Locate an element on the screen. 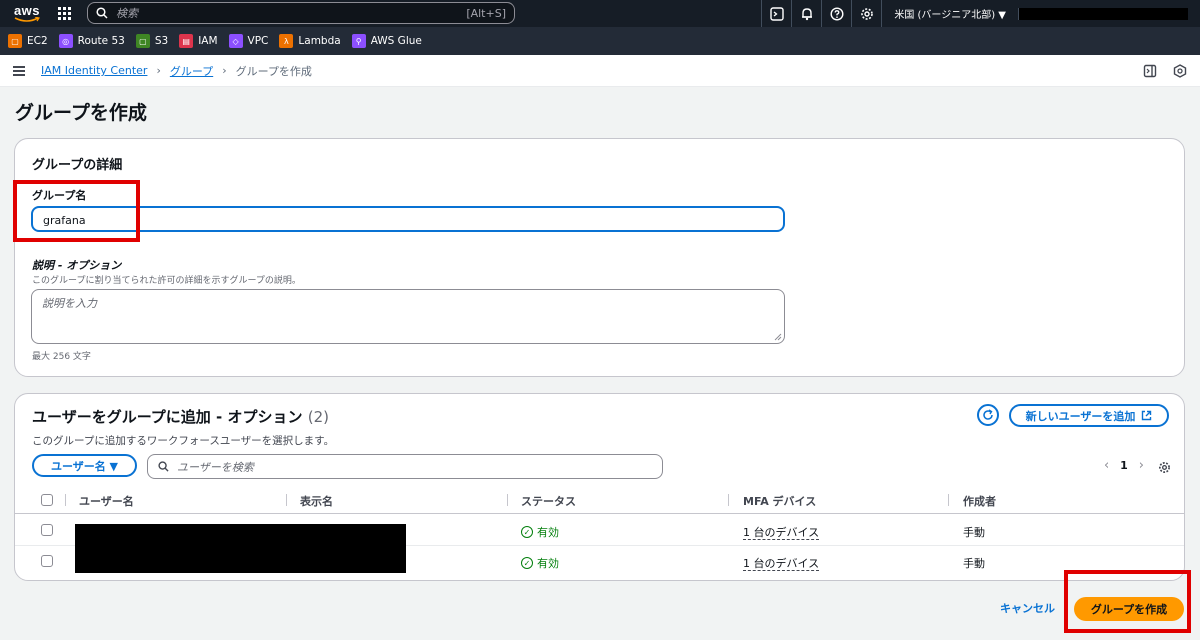 Image resolution: width=1200 pixels, height=640 pixels. description-textarea: 説明を入力 is located at coordinates (408, 316).